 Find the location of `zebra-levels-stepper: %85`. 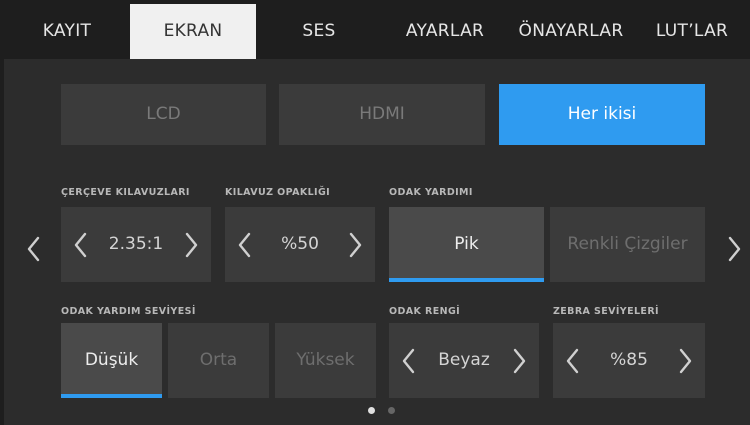

zebra-levels-stepper: %85 is located at coordinates (629, 360).